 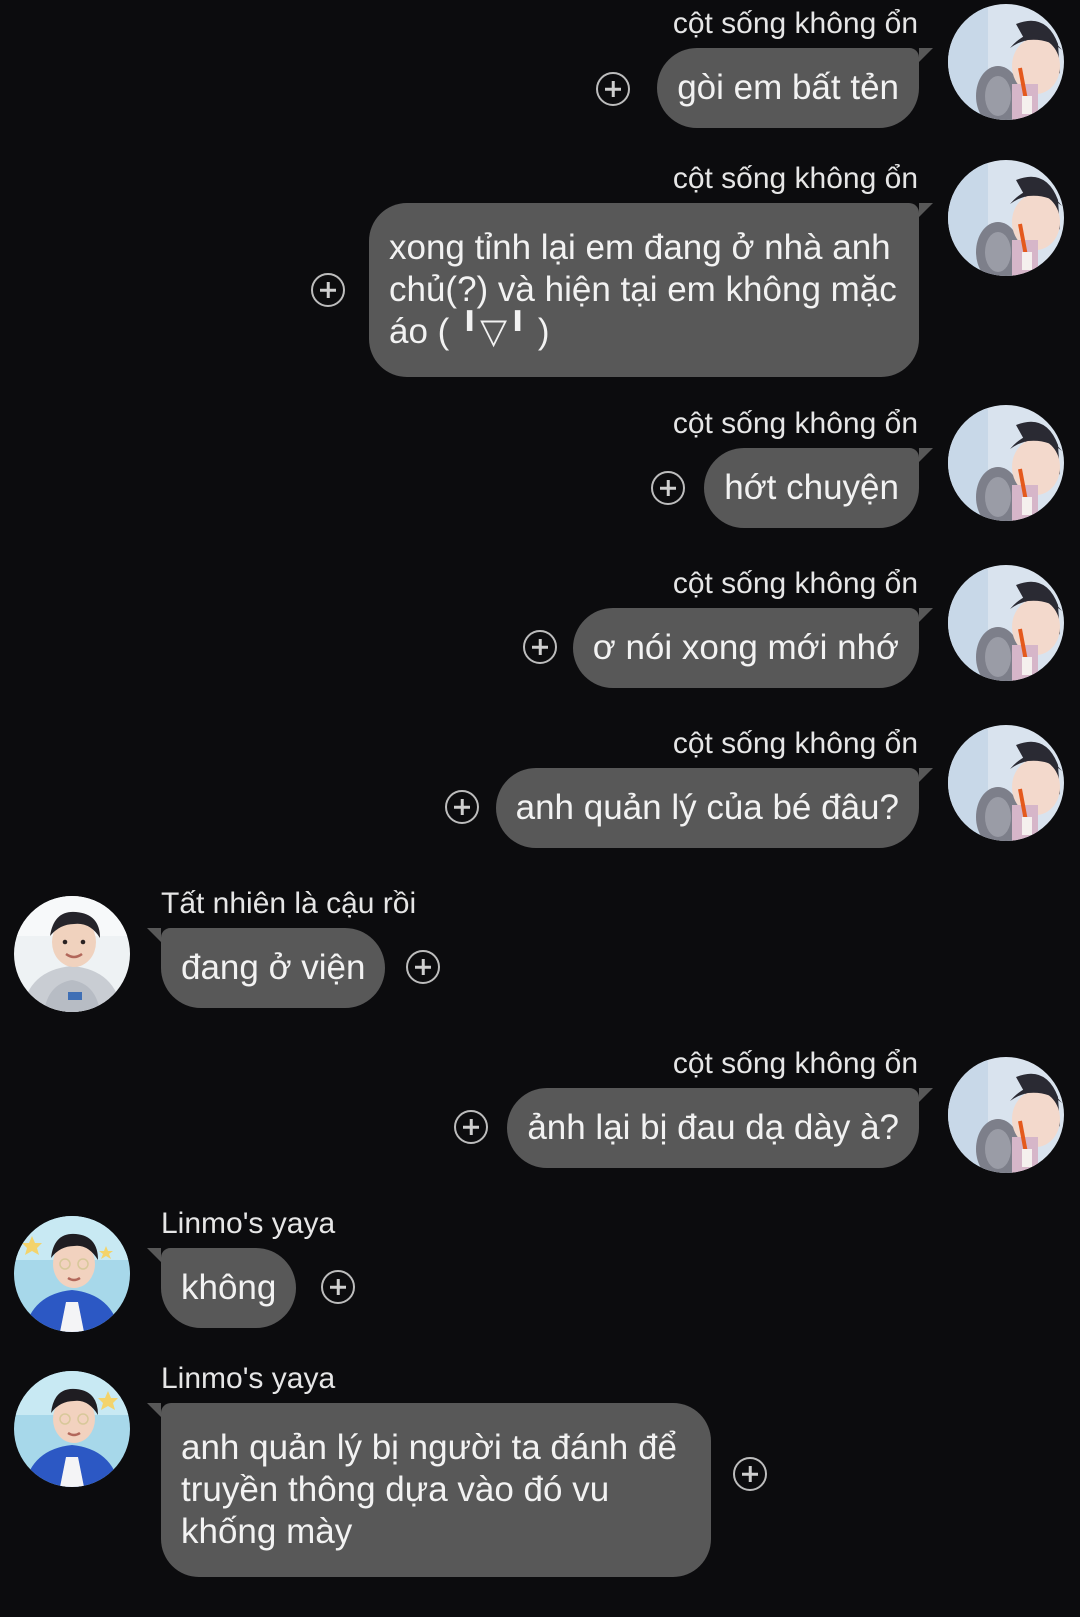 I want to click on message-bubble: ảnh lại bị đau dạ dày à?, so click(x=720, y=1128).